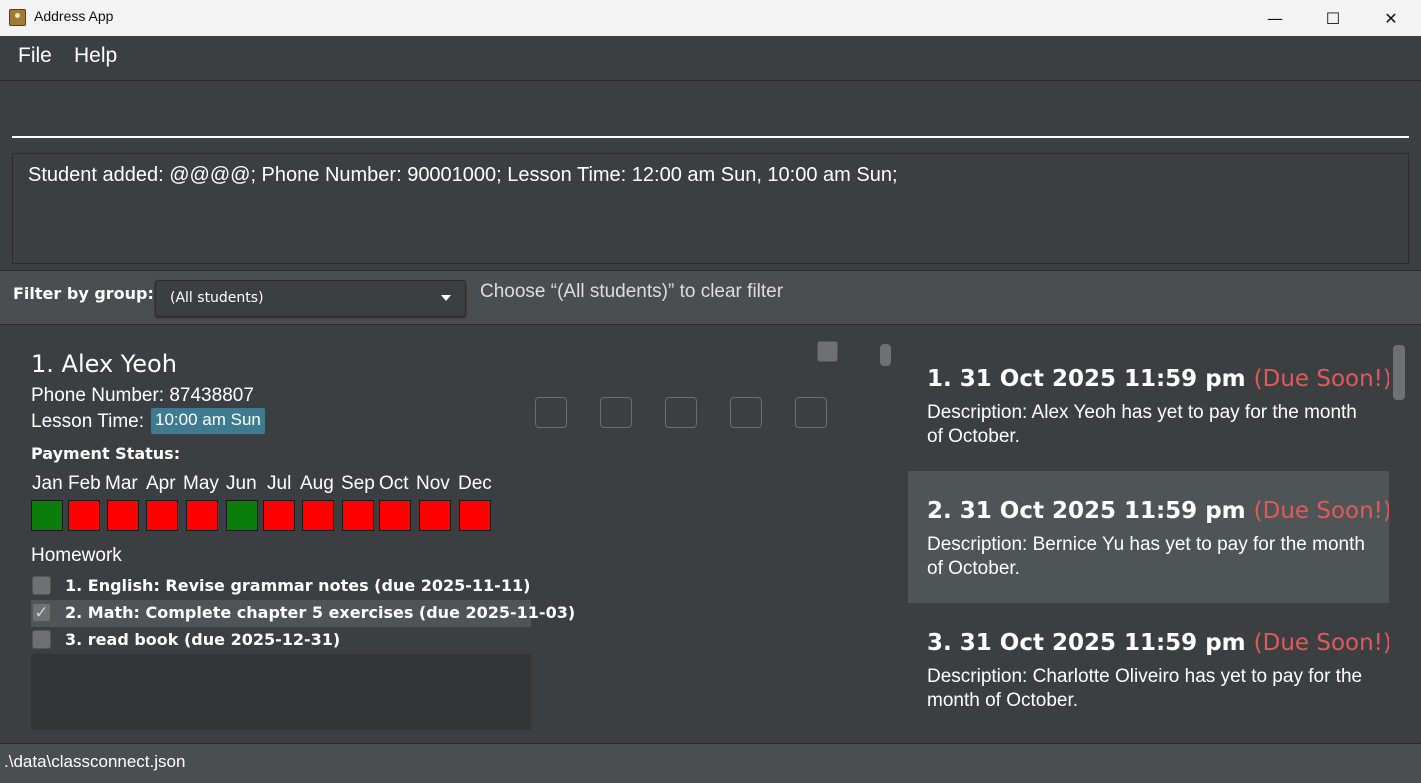 Image resolution: width=1421 pixels, height=783 pixels. What do you see at coordinates (710, 58) in the screenshot?
I see `menu-bar` at bounding box center [710, 58].